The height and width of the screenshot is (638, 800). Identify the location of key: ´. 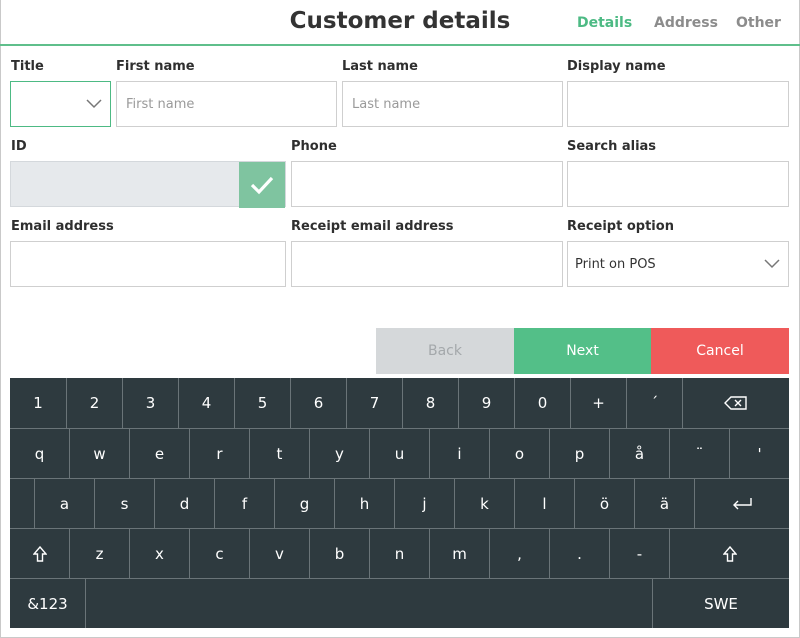
(654, 403).